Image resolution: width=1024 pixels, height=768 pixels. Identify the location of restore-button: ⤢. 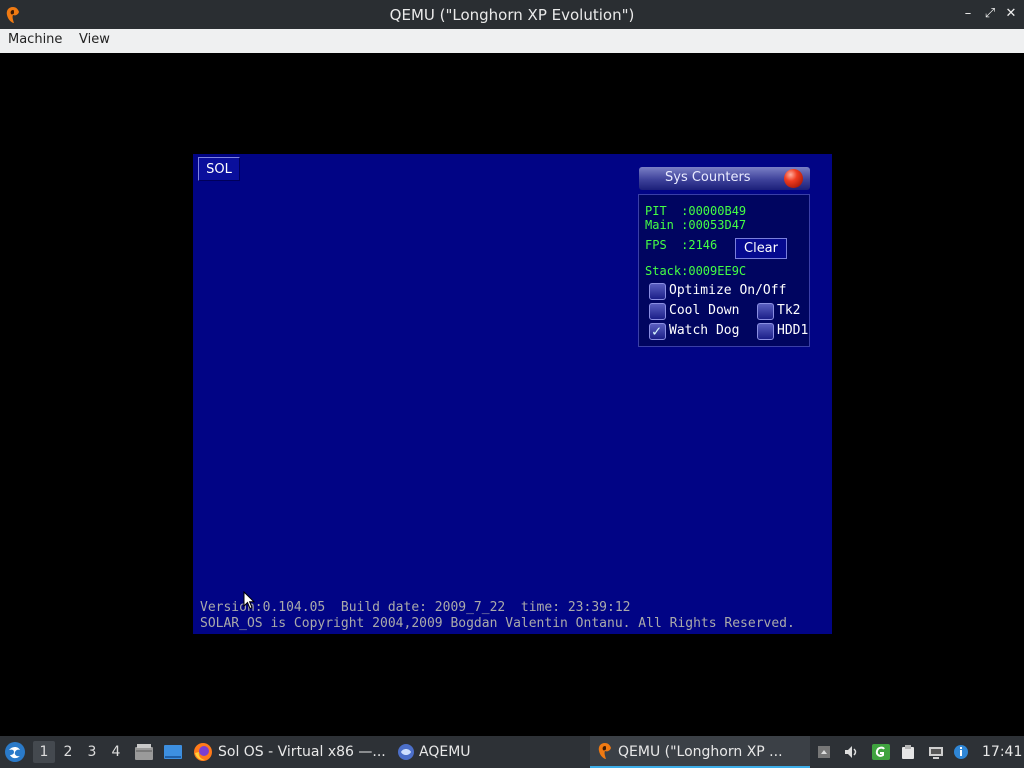
(990, 14).